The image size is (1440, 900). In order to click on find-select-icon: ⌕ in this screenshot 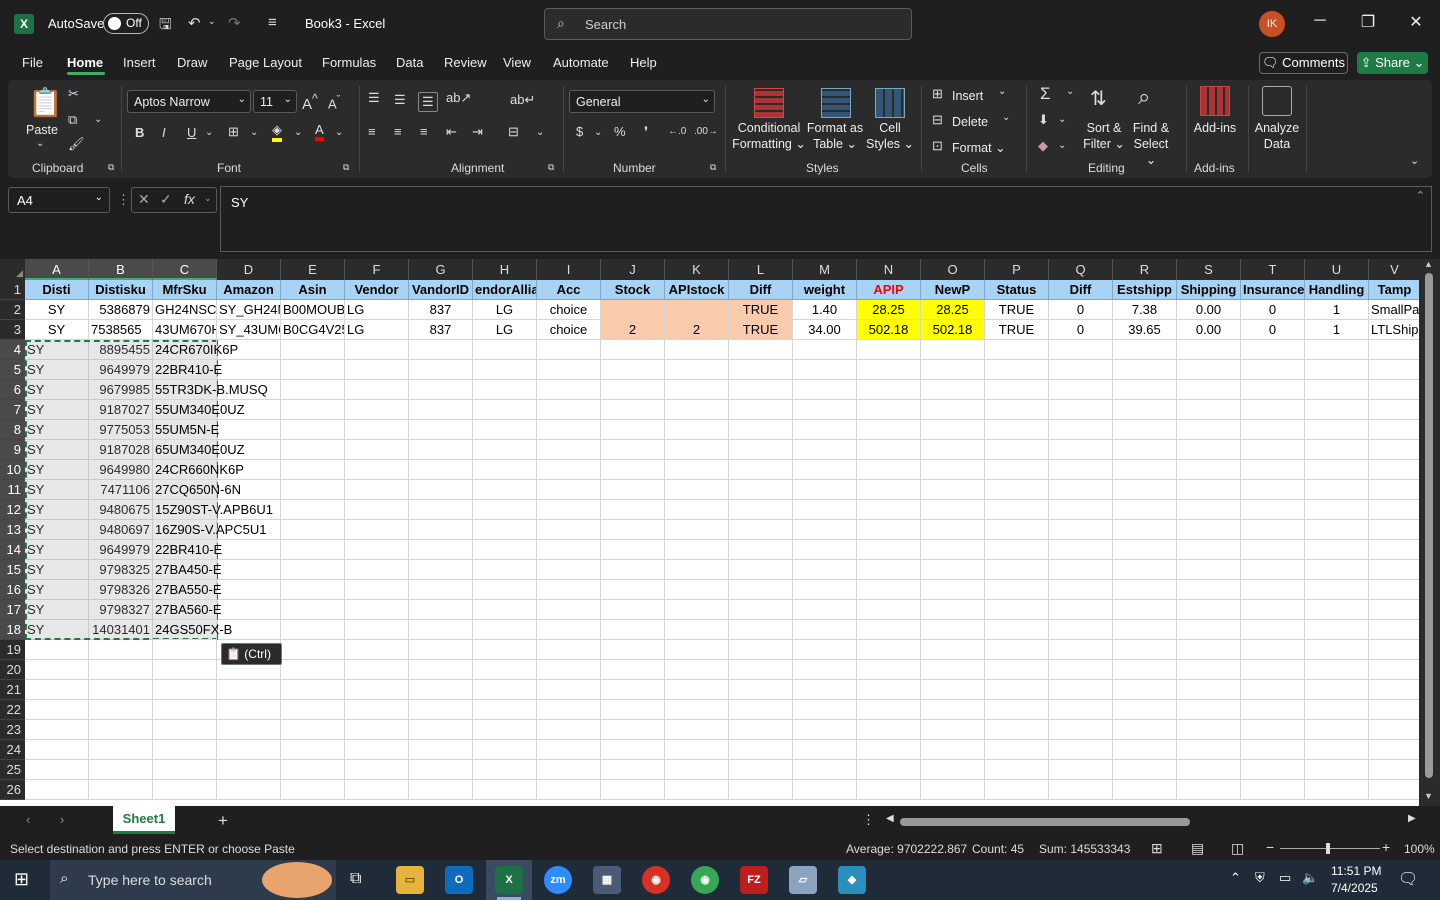, I will do `click(1144, 97)`.